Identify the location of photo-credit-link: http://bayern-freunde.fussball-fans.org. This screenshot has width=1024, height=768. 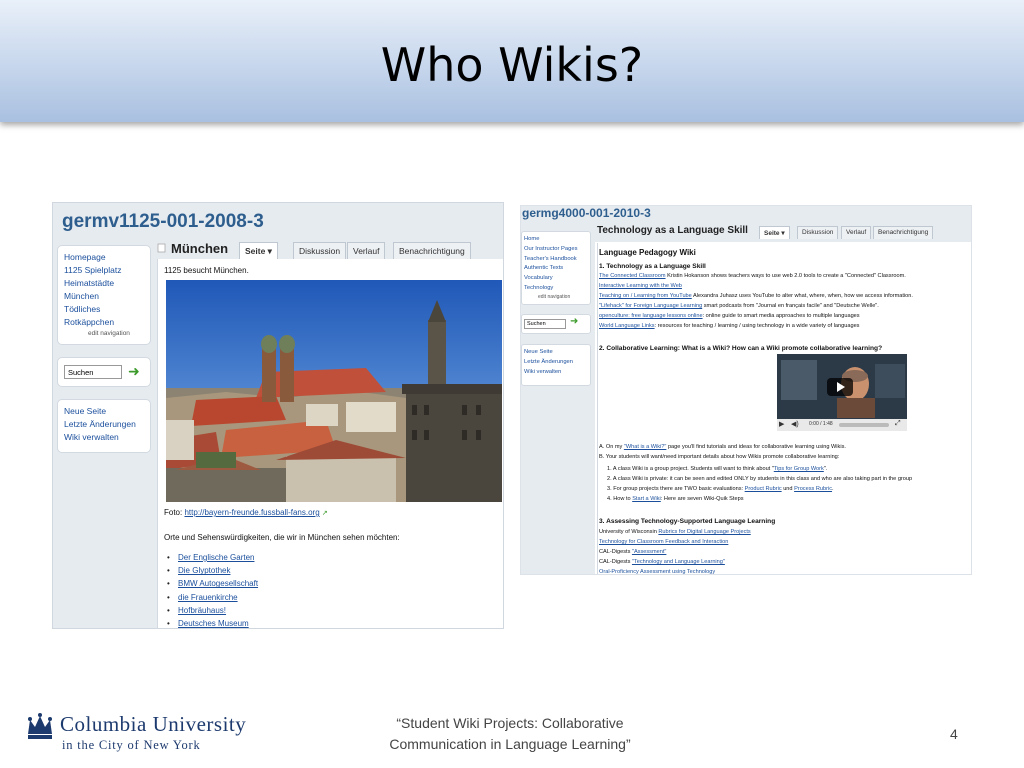
(251, 512).